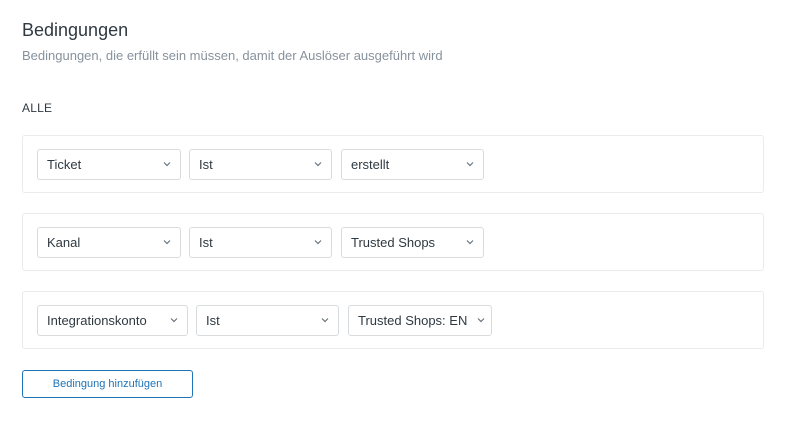 The width and height of the screenshot is (798, 421). Describe the element at coordinates (109, 242) in the screenshot. I see `condition-field-select: Kanal` at that location.